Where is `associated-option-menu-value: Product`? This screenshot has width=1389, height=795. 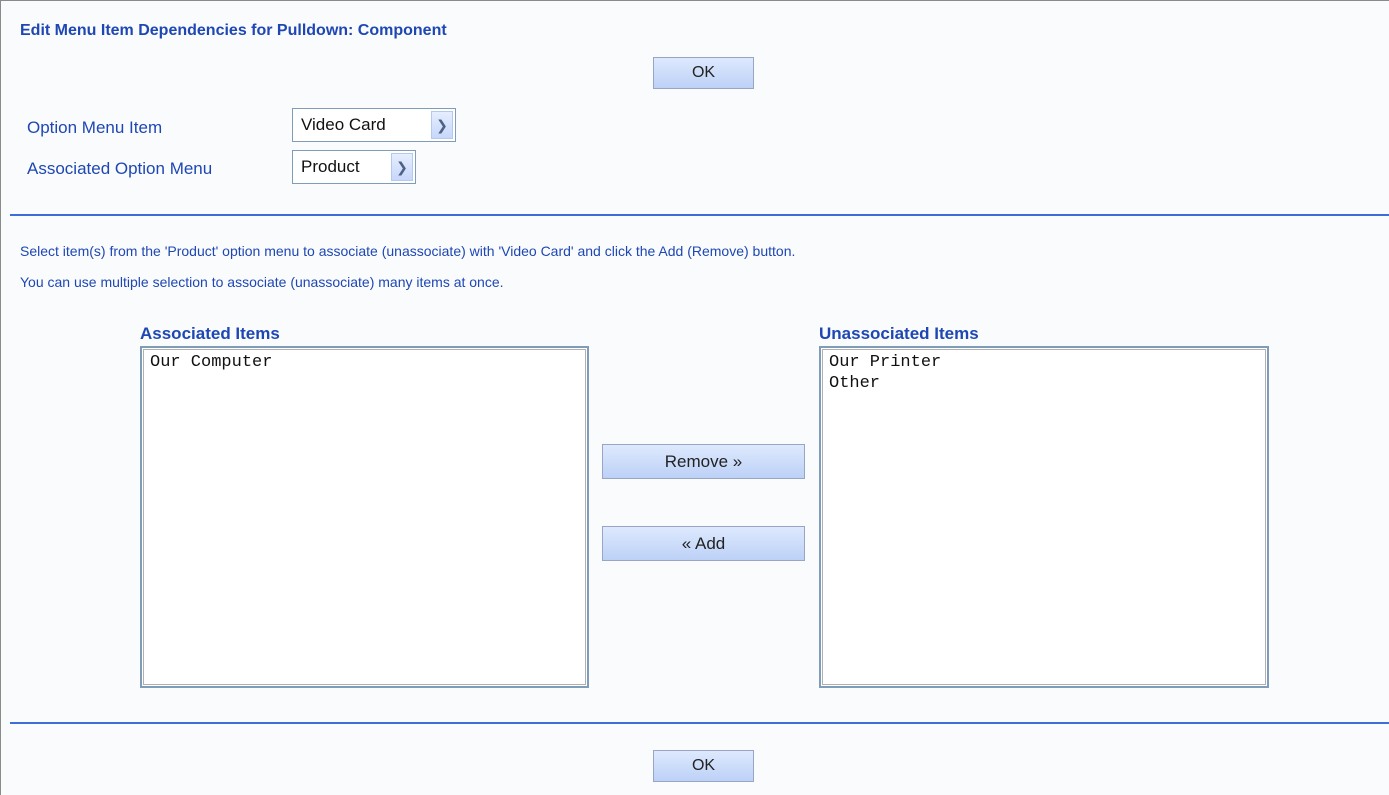
associated-option-menu-value: Product is located at coordinates (330, 166).